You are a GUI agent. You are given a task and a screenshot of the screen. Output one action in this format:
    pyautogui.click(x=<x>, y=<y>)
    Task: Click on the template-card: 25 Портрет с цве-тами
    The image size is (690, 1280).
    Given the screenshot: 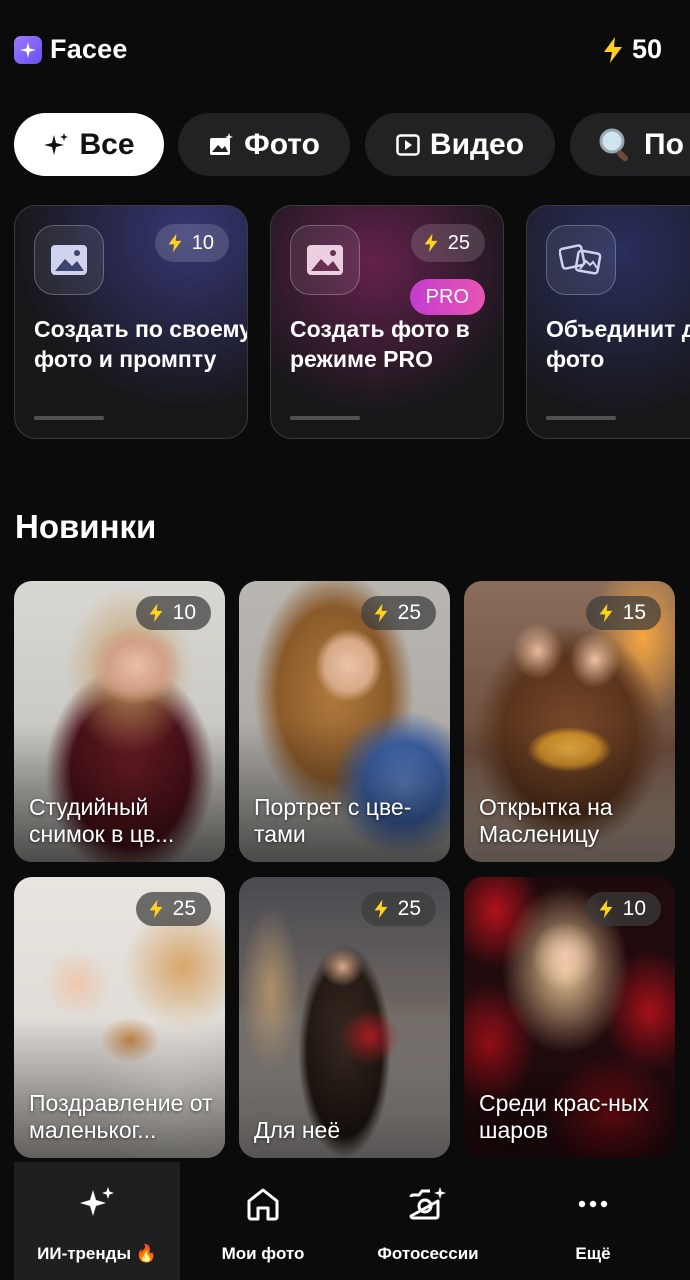 What is the action you would take?
    pyautogui.click(x=344, y=721)
    